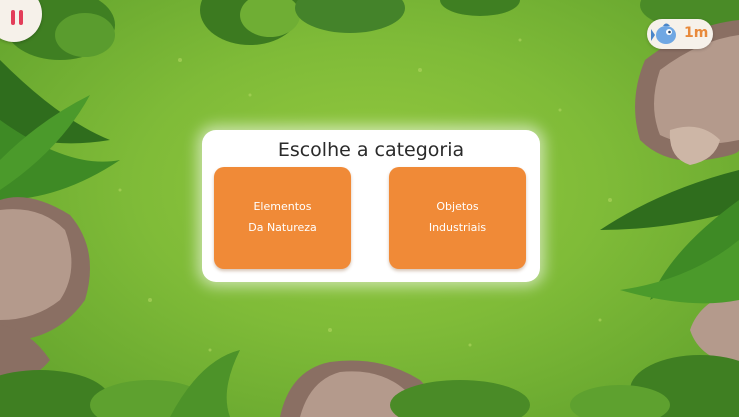 Image resolution: width=739 pixels, height=417 pixels. What do you see at coordinates (371, 150) in the screenshot?
I see `dialog-title: Escolhe a categoria` at bounding box center [371, 150].